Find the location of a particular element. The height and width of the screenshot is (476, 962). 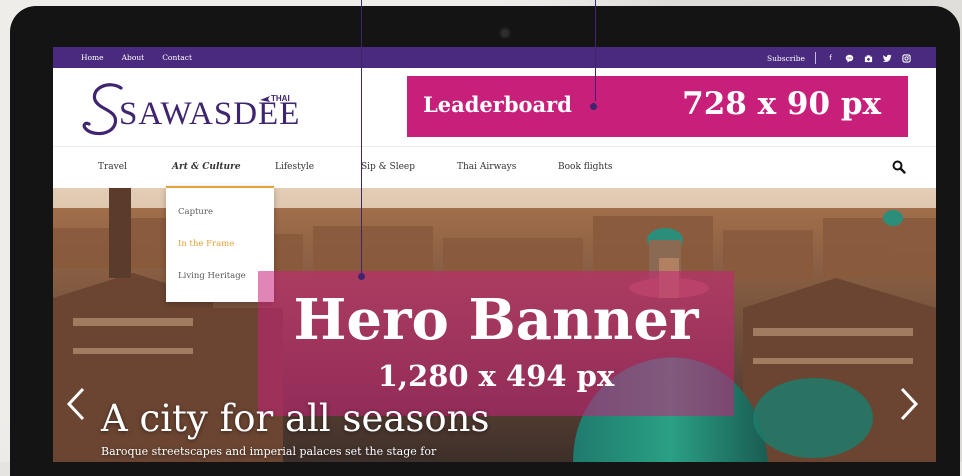

search-icon is located at coordinates (899, 167).